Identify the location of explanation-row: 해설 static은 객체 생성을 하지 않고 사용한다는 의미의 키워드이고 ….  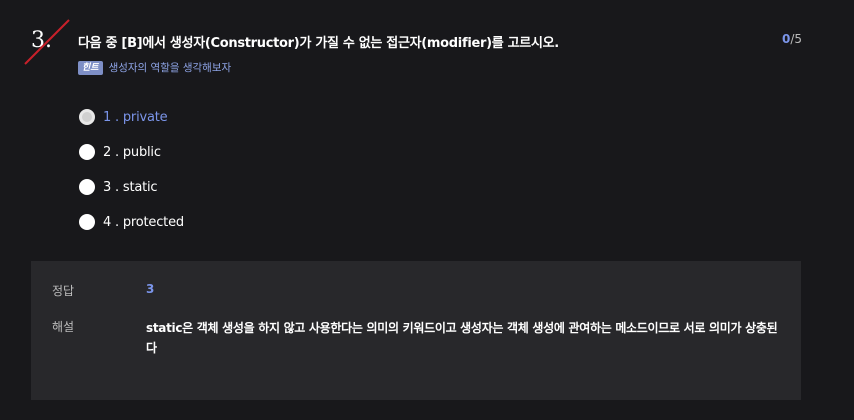
(415, 336).